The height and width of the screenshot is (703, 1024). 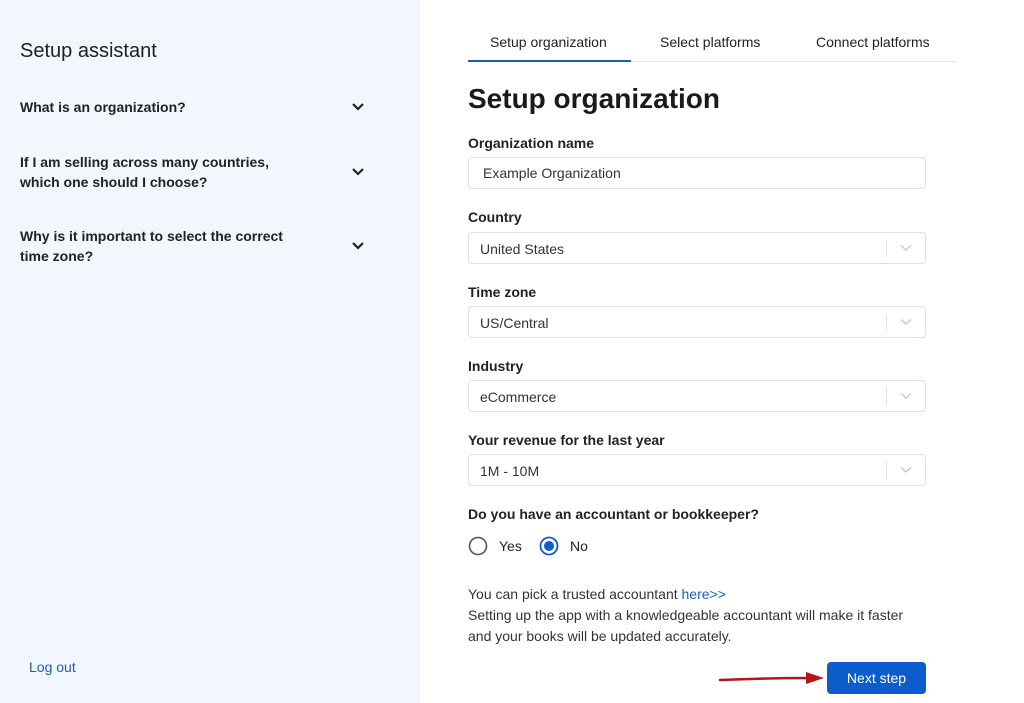 What do you see at coordinates (613, 514) in the screenshot?
I see `accountant-question: Do you have an accountant or bookkeeper?` at bounding box center [613, 514].